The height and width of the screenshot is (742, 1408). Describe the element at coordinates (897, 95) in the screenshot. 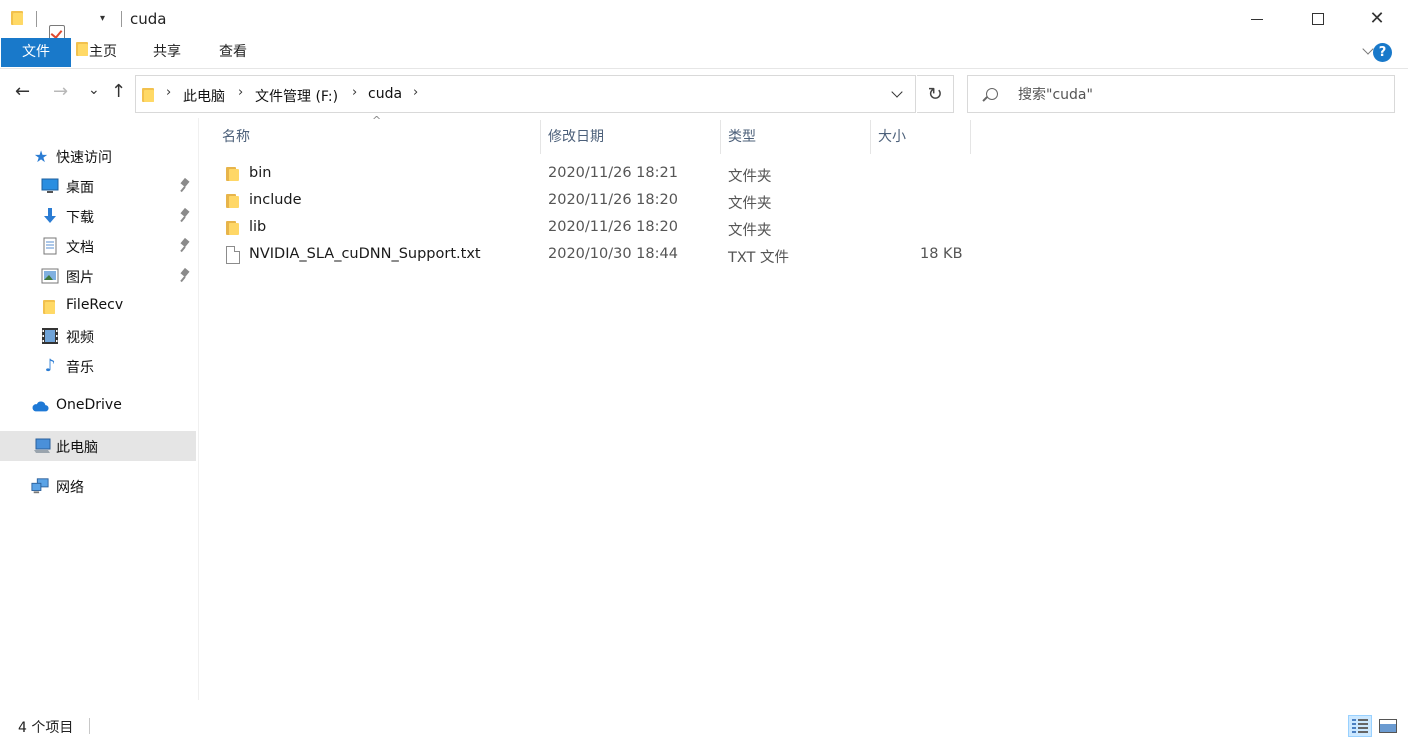

I see `address-history-chevron-icon` at that location.